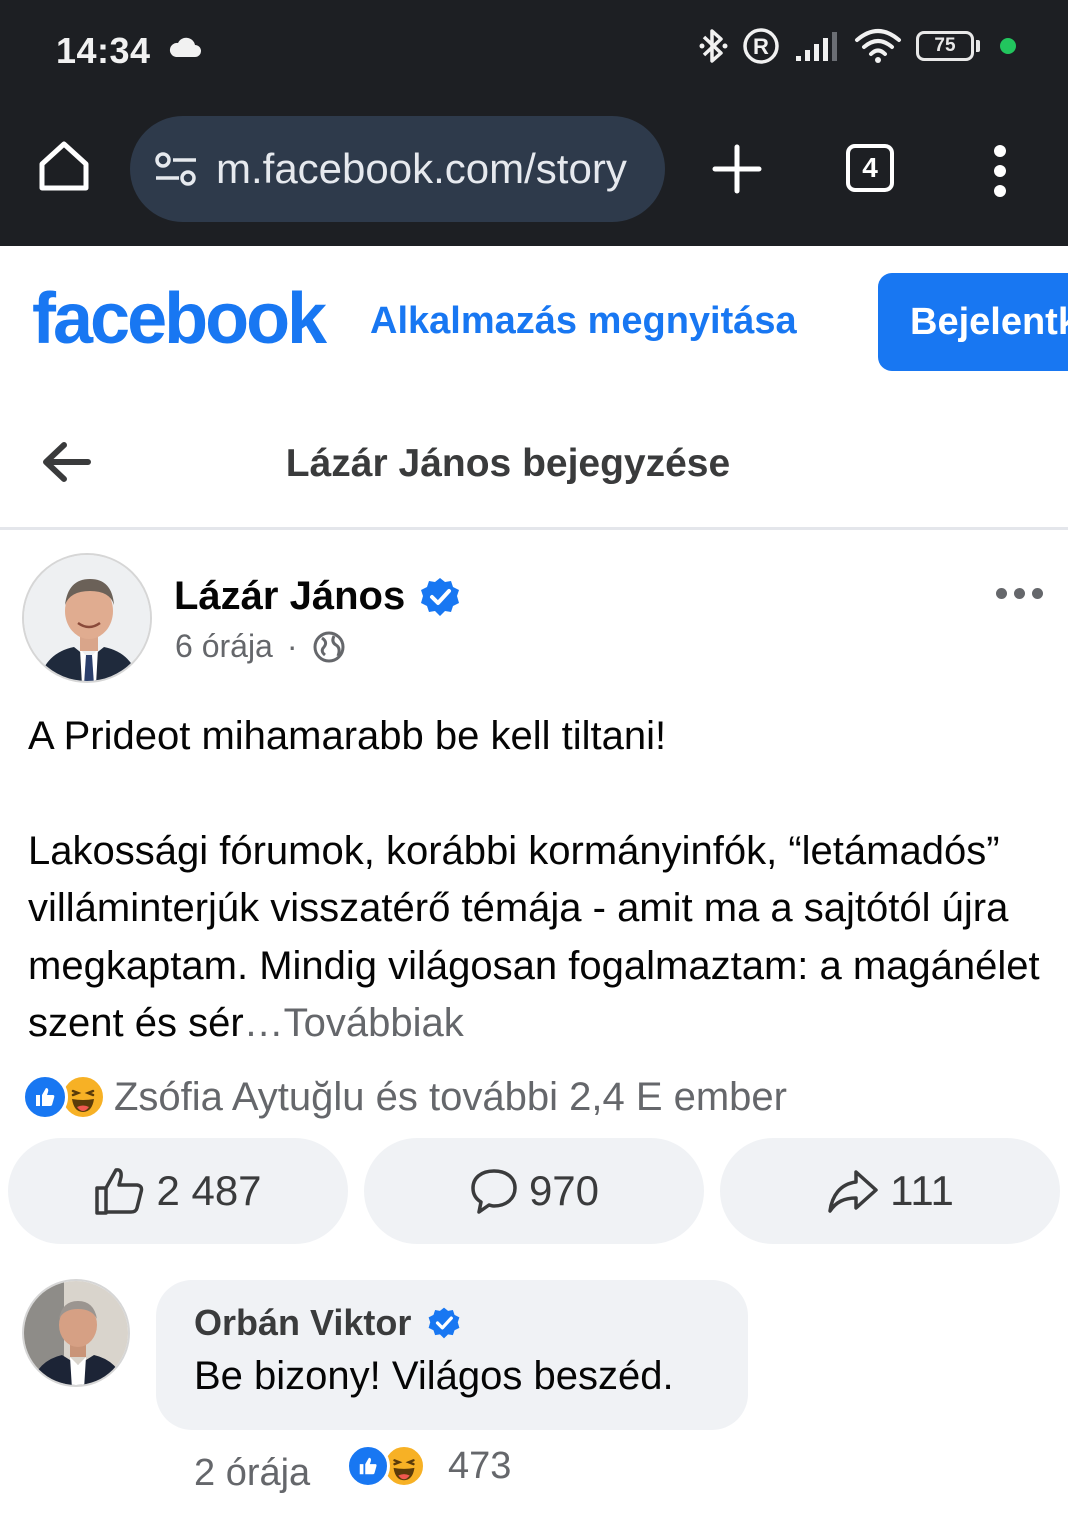 This screenshot has width=1068, height=1536. I want to click on header-divider, so click(534, 528).